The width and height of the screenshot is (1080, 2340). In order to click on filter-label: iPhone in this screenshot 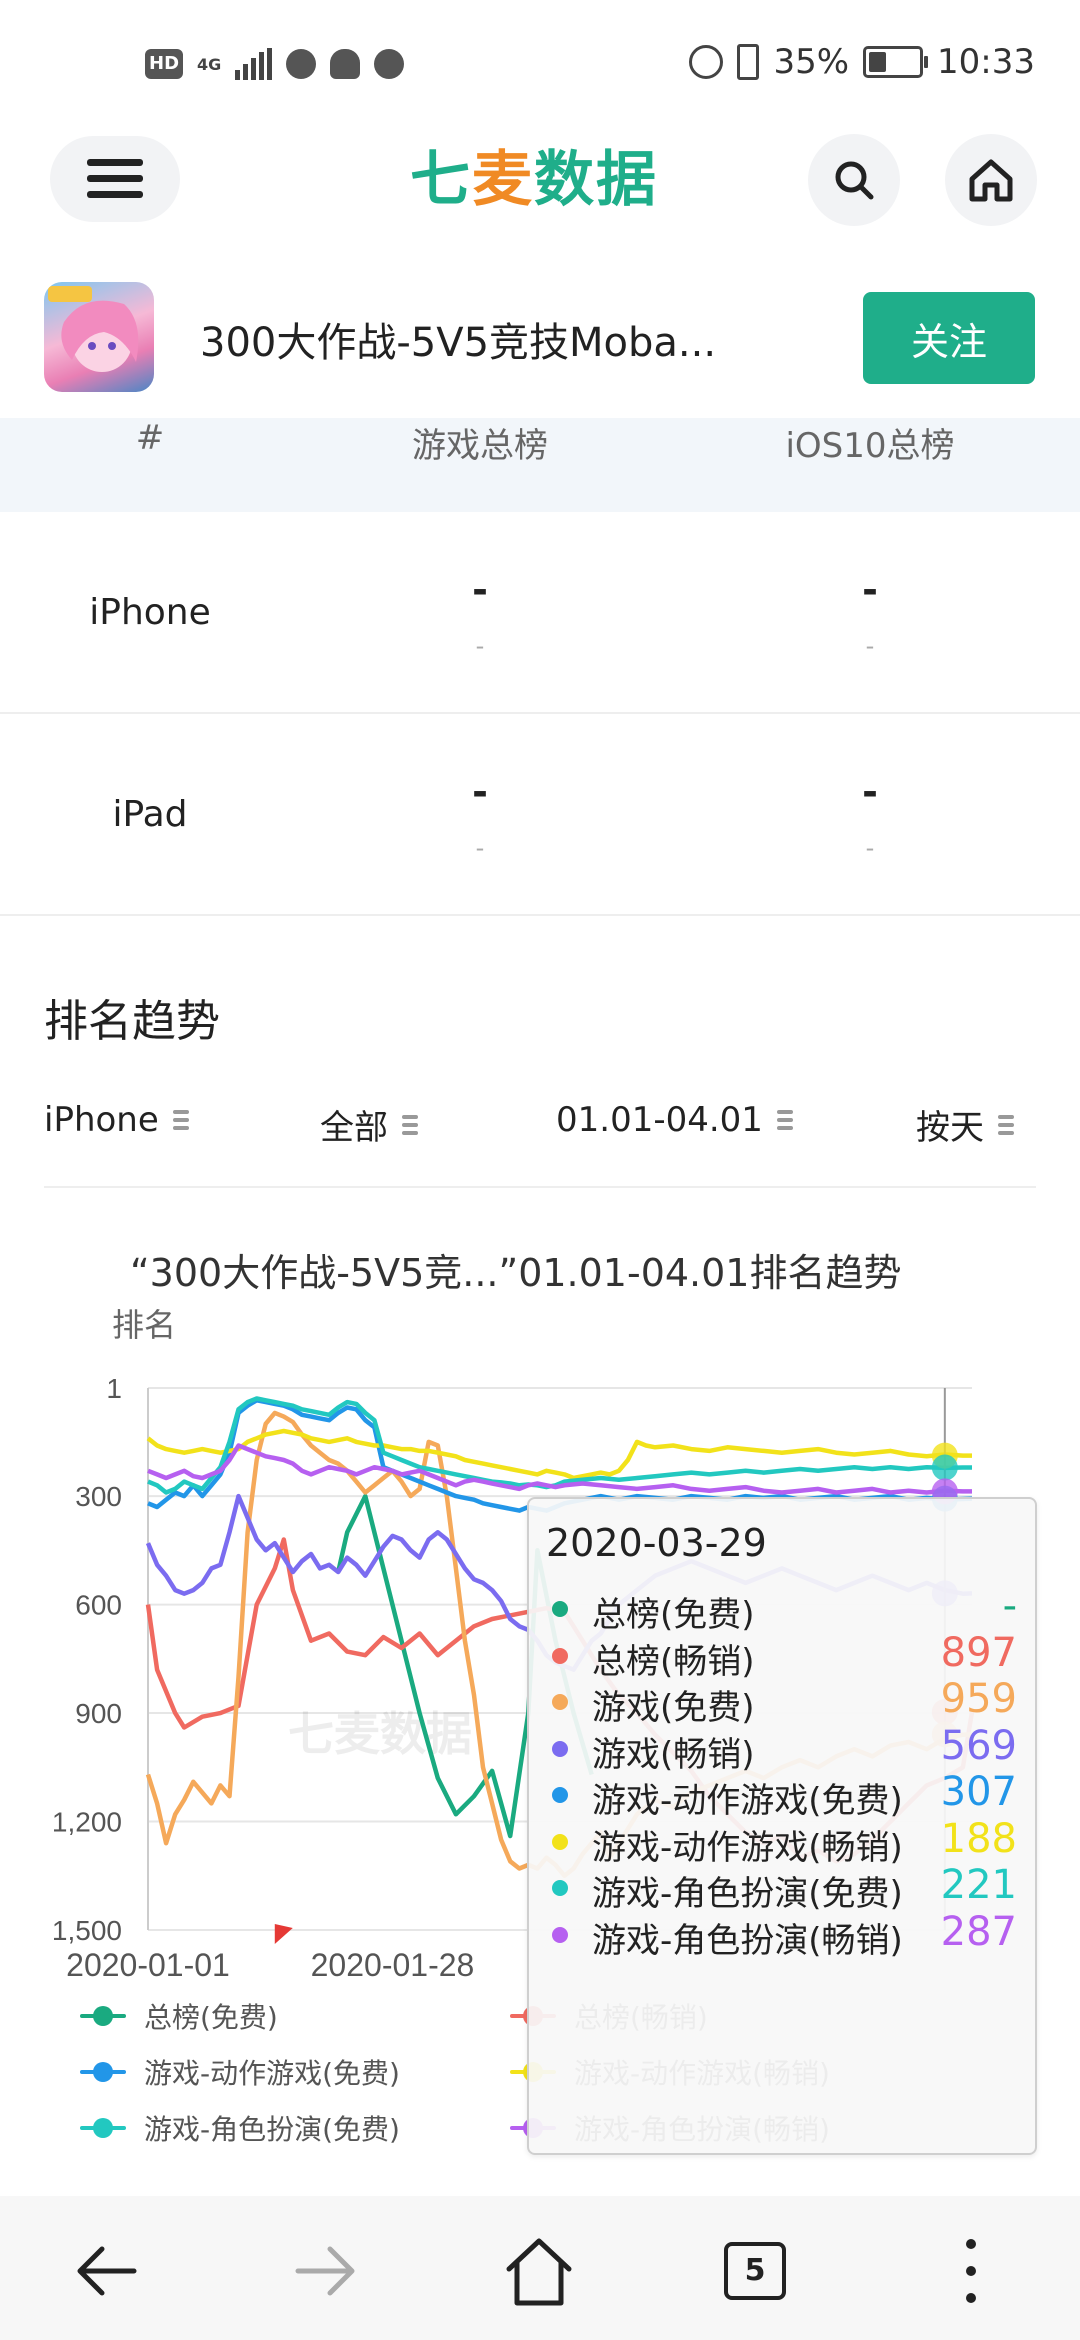, I will do `click(101, 1120)`.